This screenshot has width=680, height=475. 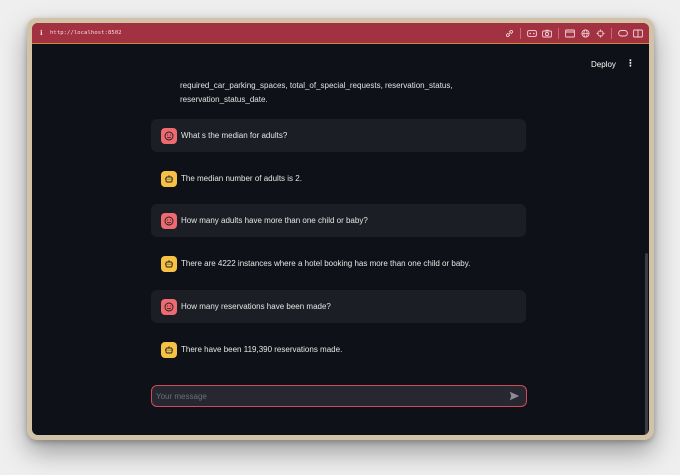 I want to click on message-text: The median number of adults is 2., so click(x=241, y=178).